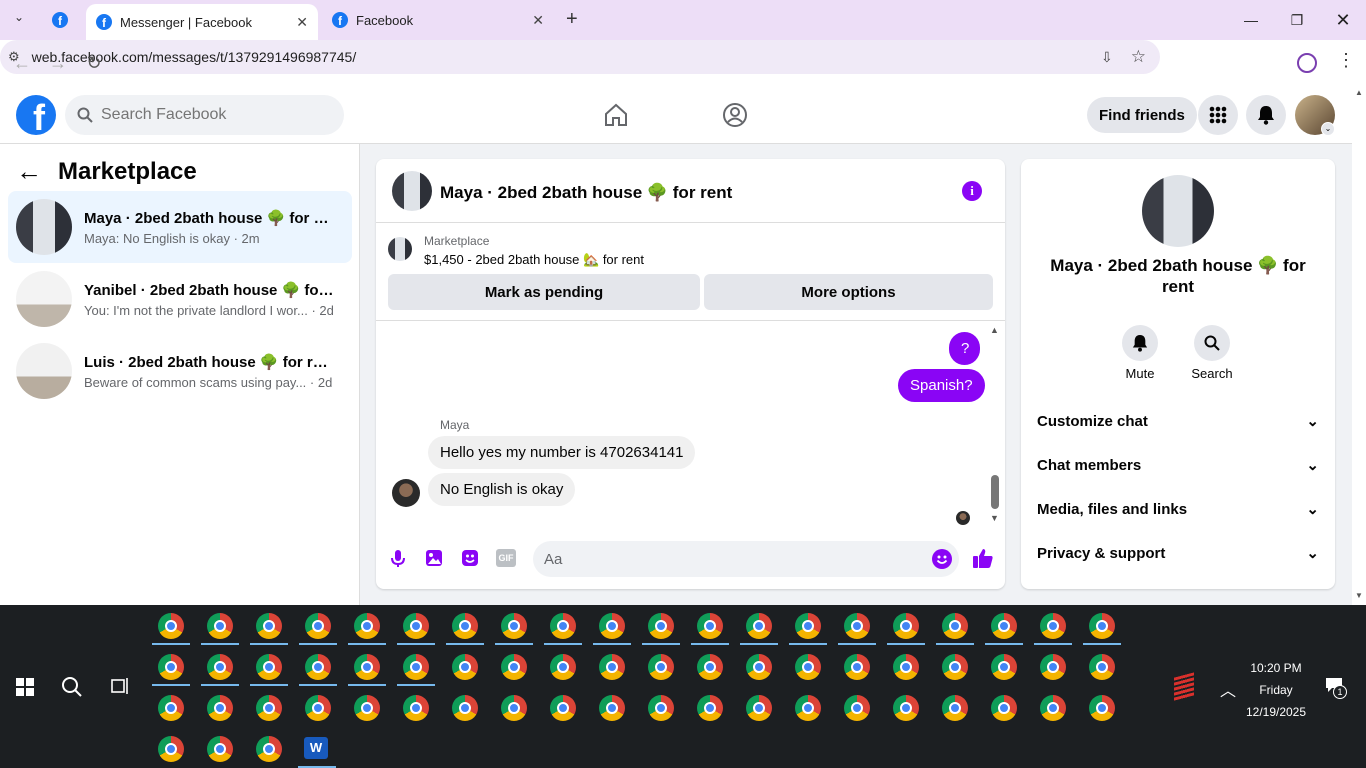  What do you see at coordinates (1142, 115) in the screenshot?
I see `find-friends-button: Find friends` at bounding box center [1142, 115].